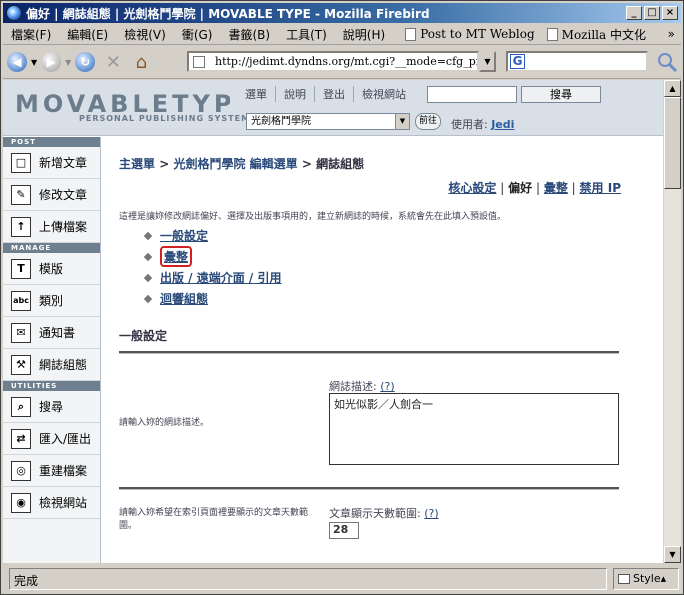 This screenshot has width=684, height=595. Describe the element at coordinates (344, 530) in the screenshot. I see `days-input: 28` at that location.